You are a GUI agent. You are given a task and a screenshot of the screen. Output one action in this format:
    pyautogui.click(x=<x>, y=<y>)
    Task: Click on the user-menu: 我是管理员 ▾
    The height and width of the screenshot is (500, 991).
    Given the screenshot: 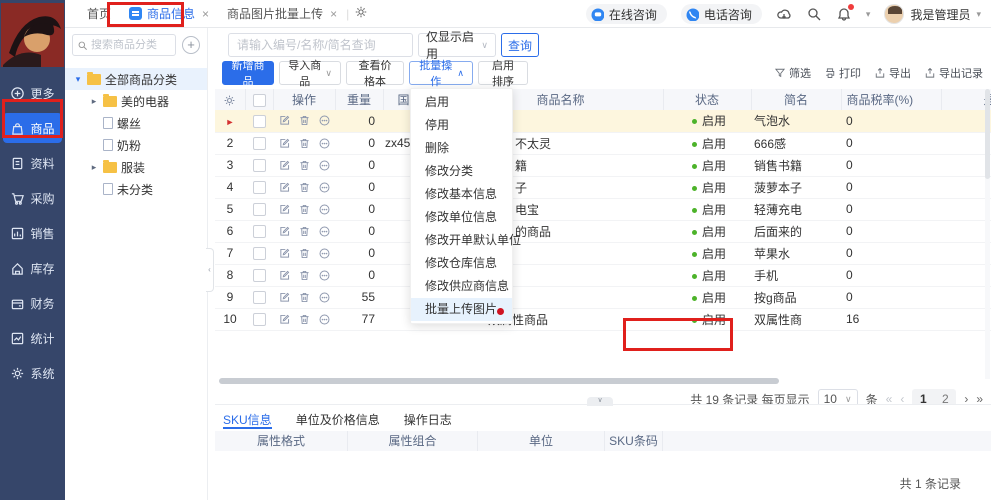 What is the action you would take?
    pyautogui.click(x=932, y=14)
    